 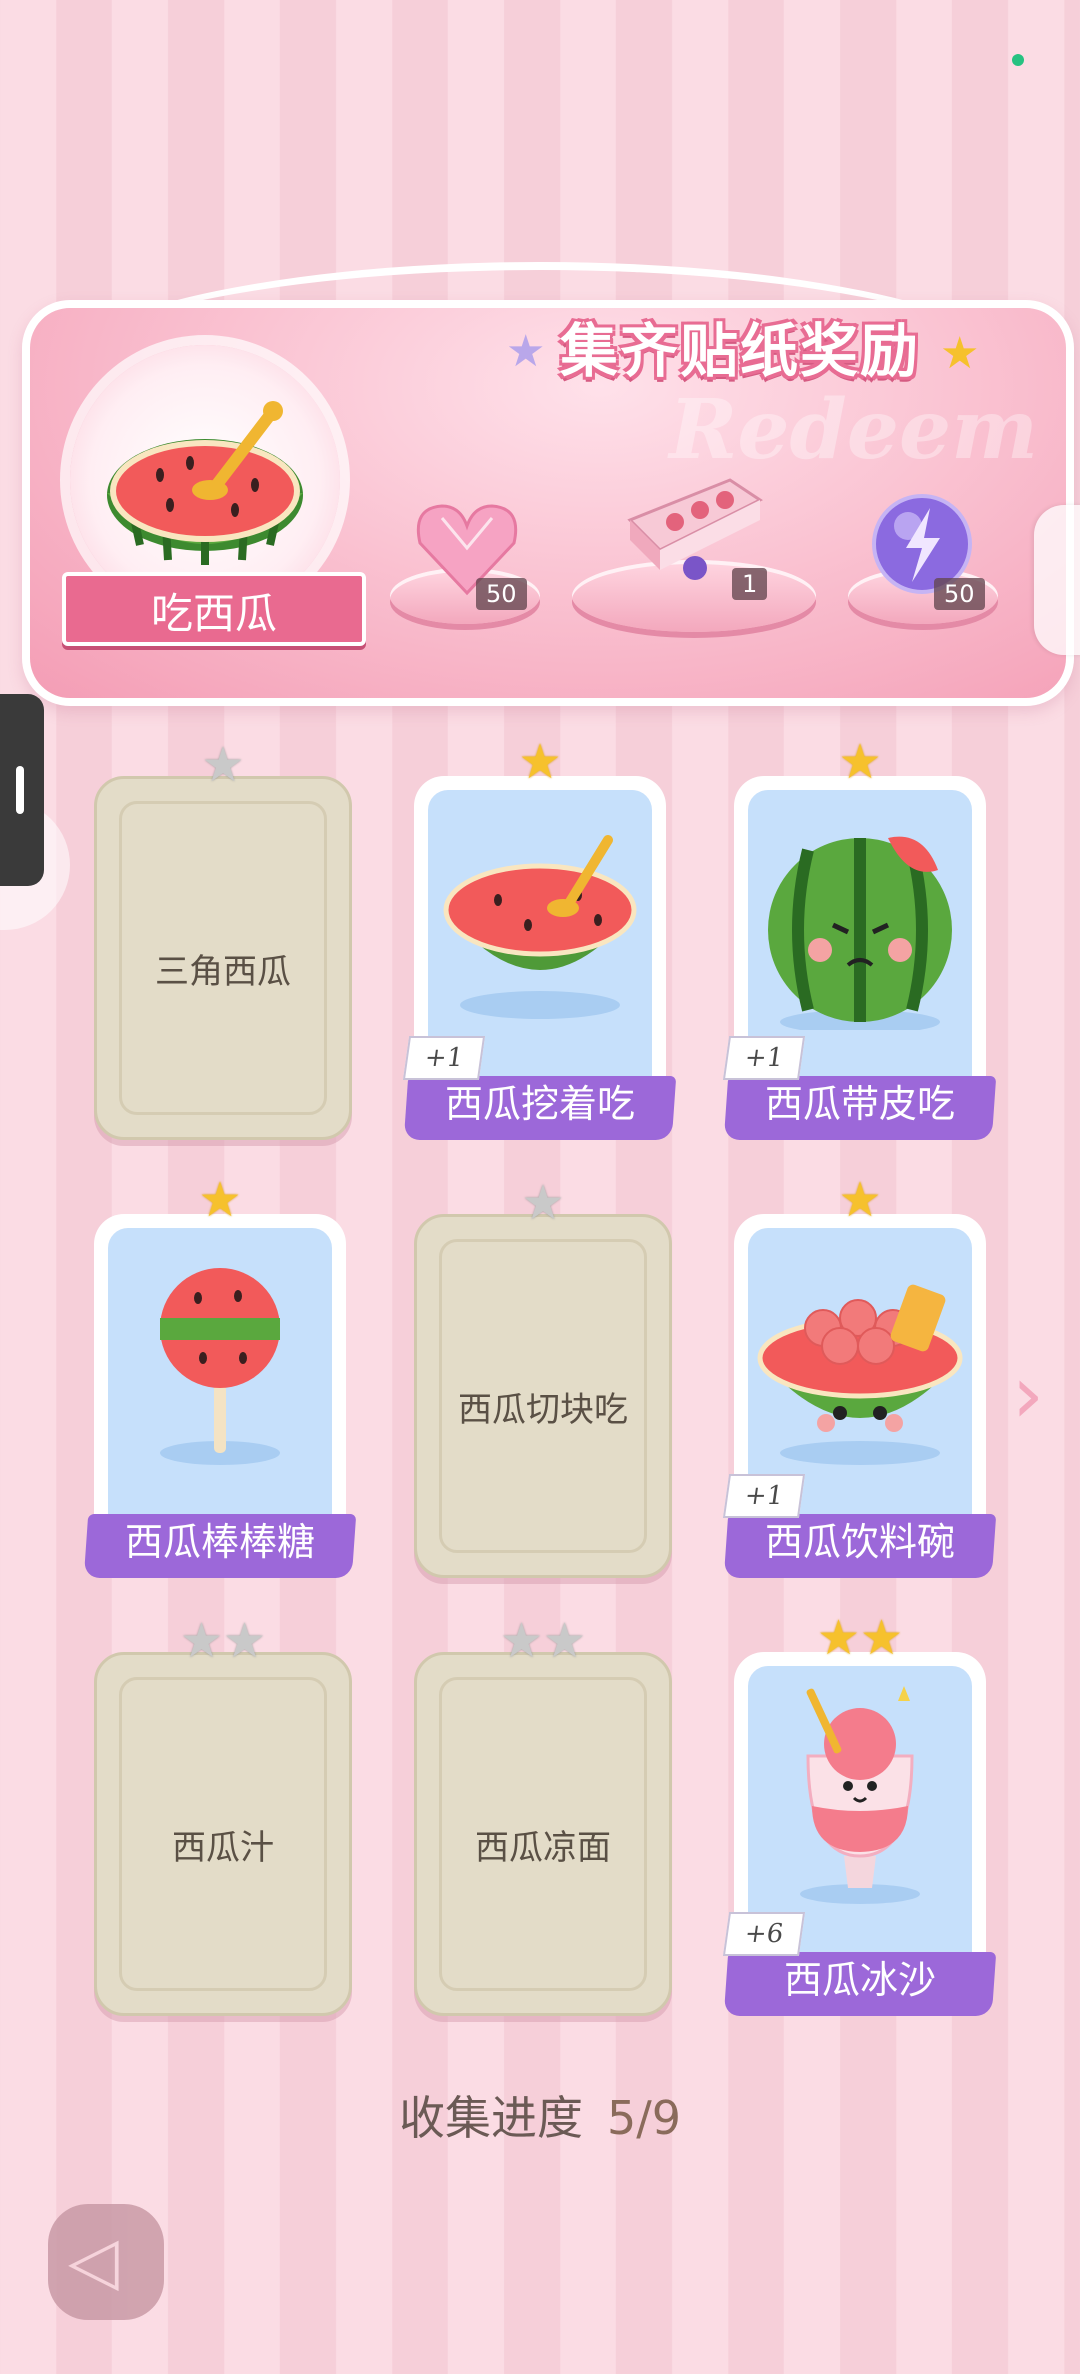 What do you see at coordinates (860, 1795) in the screenshot?
I see `watermelon-smoothie-icon` at bounding box center [860, 1795].